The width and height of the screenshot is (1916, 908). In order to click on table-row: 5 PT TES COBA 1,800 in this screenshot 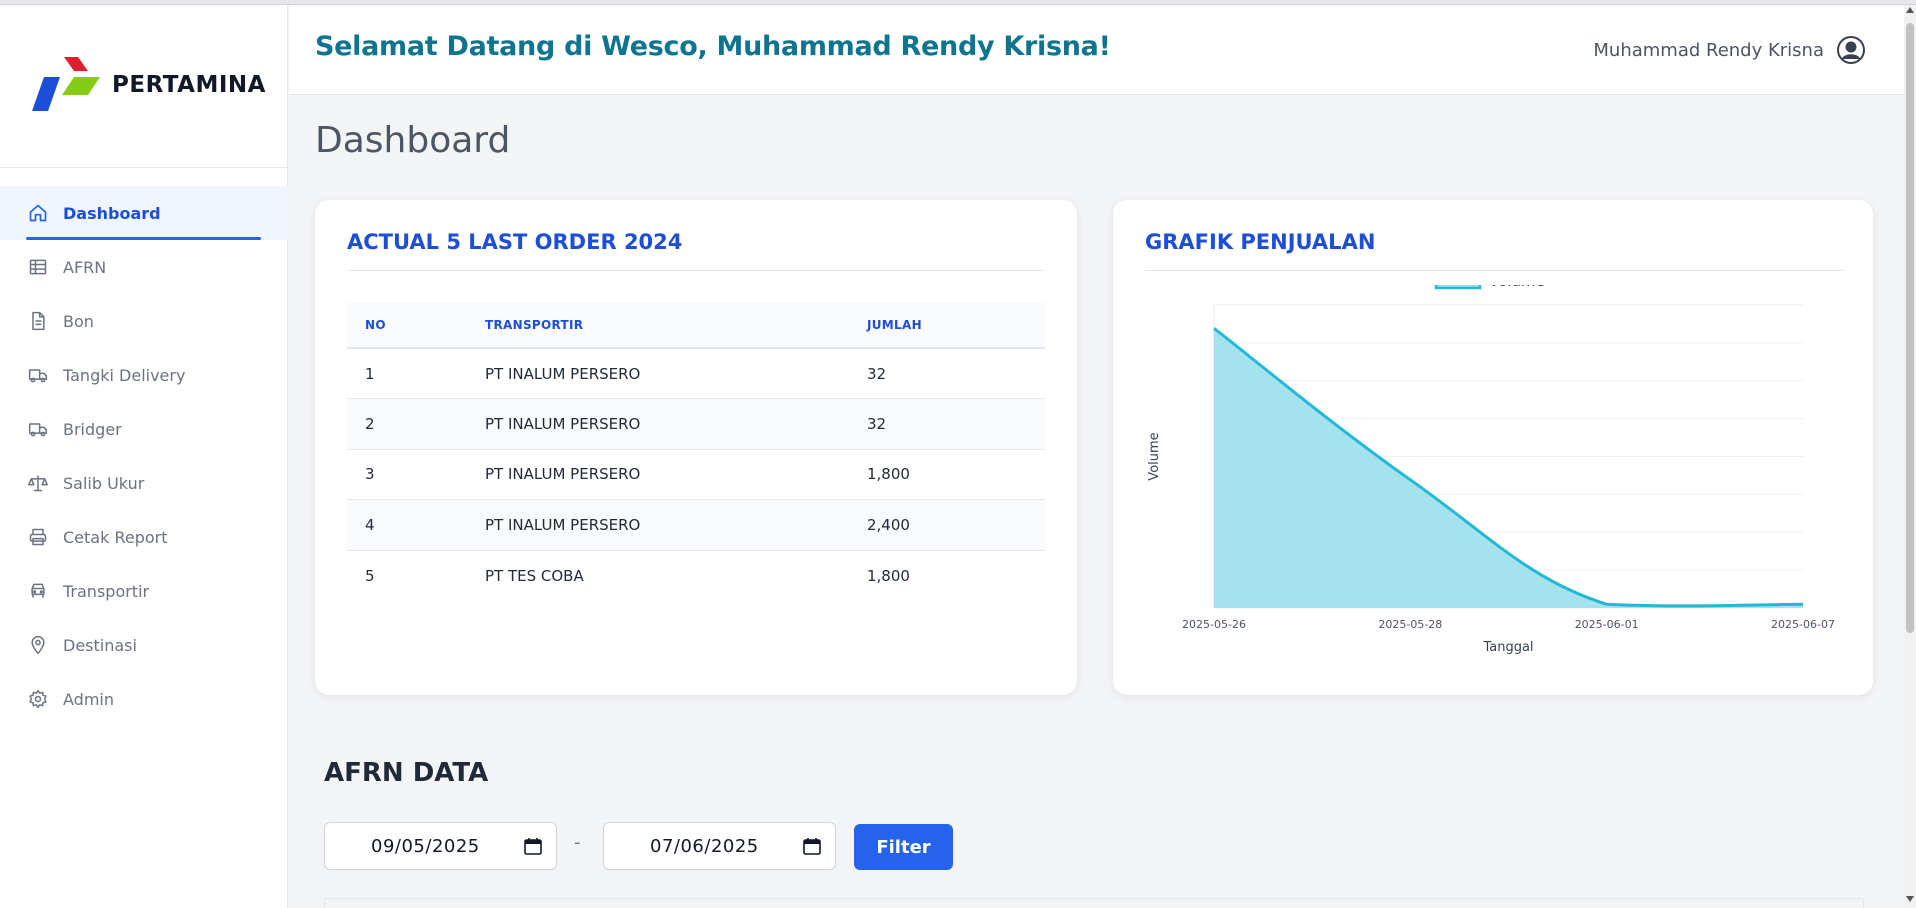, I will do `click(696, 575)`.